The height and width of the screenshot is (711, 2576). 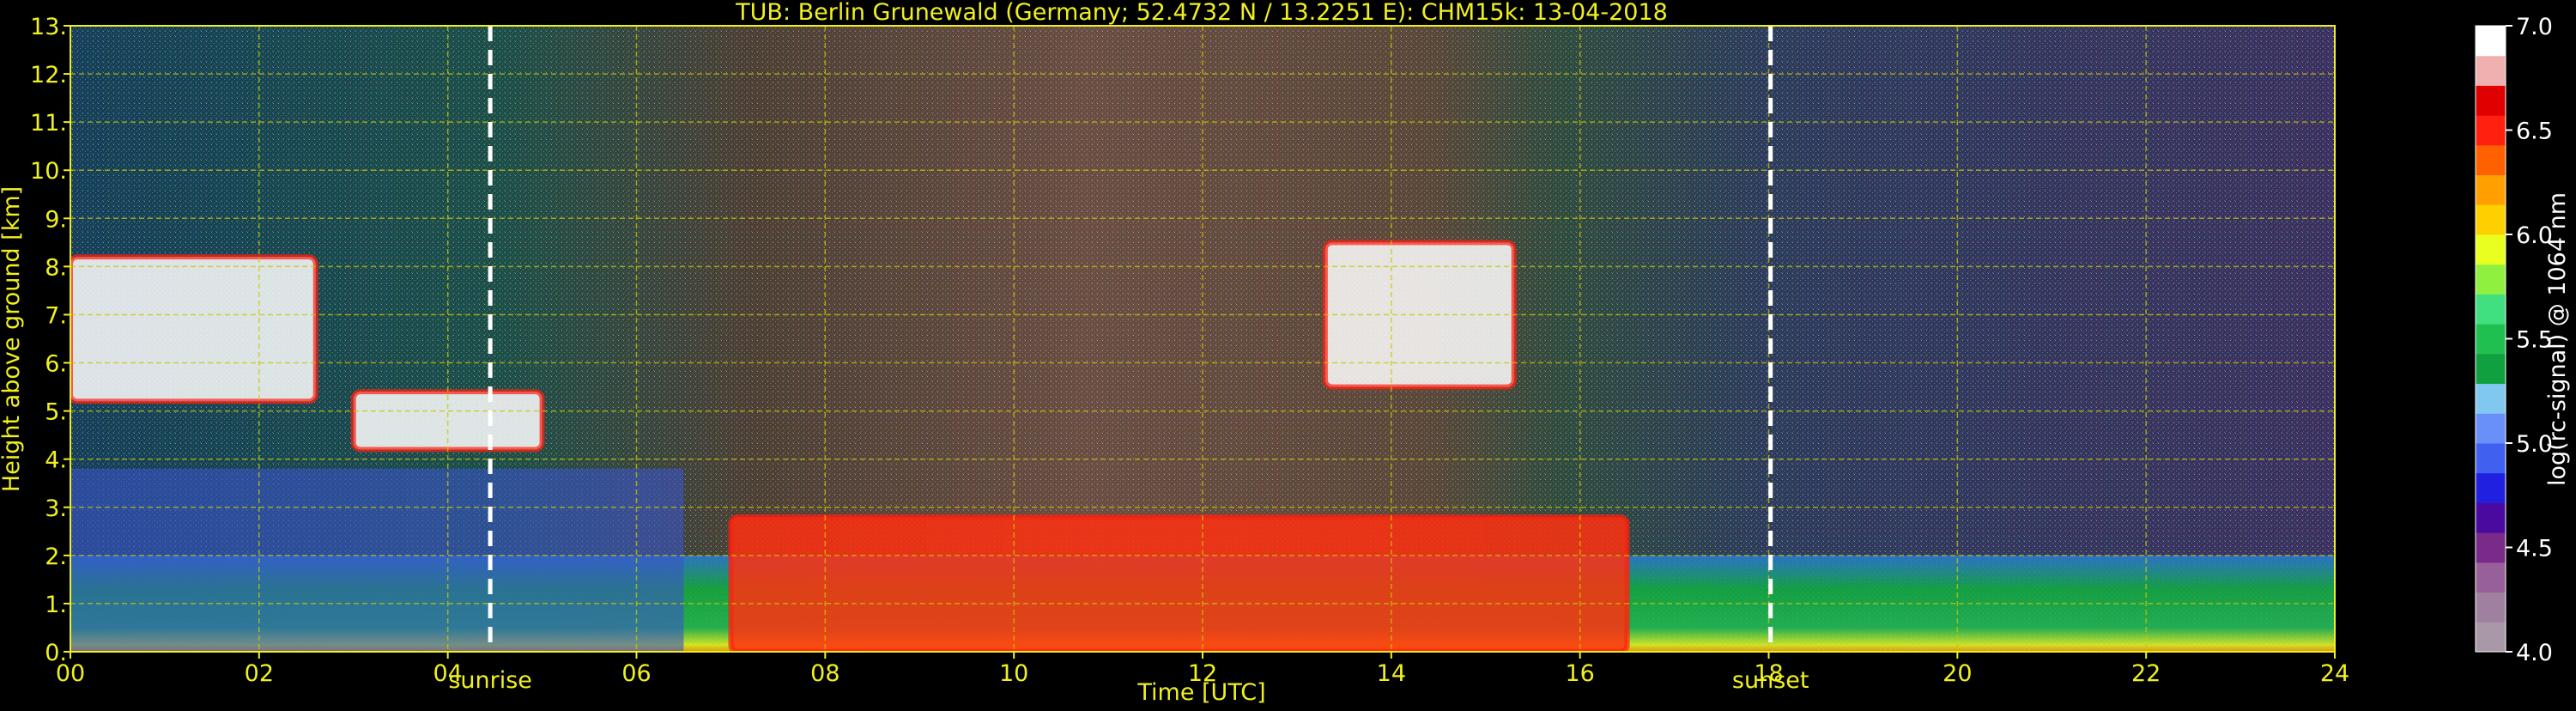 I want to click on y-tick-label: 9., so click(x=56, y=220).